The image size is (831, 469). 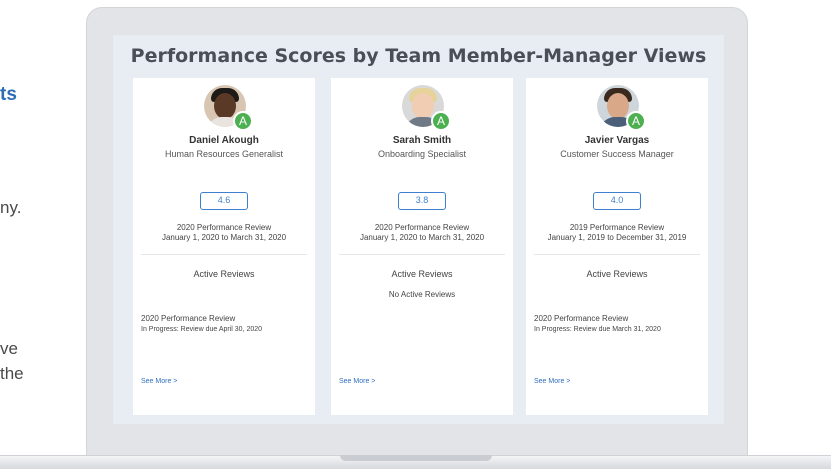 I want to click on member-name: Sarah Smith, so click(x=422, y=140).